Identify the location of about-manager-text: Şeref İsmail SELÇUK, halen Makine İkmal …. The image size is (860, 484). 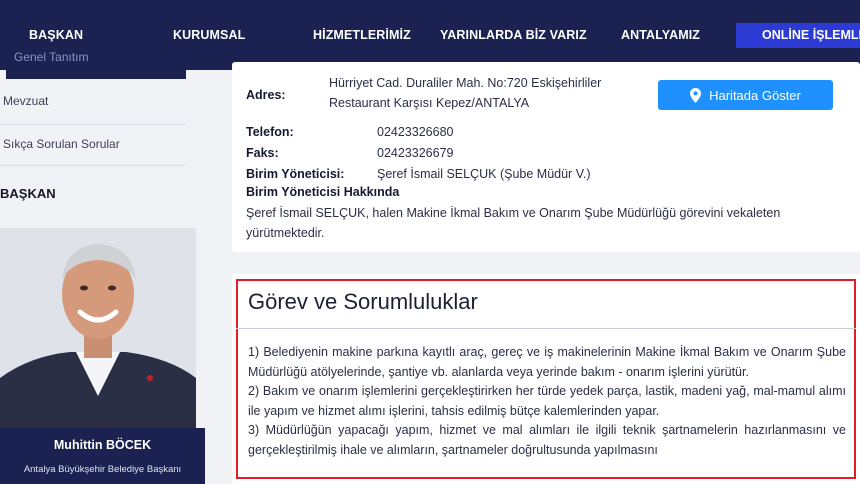
(513, 223).